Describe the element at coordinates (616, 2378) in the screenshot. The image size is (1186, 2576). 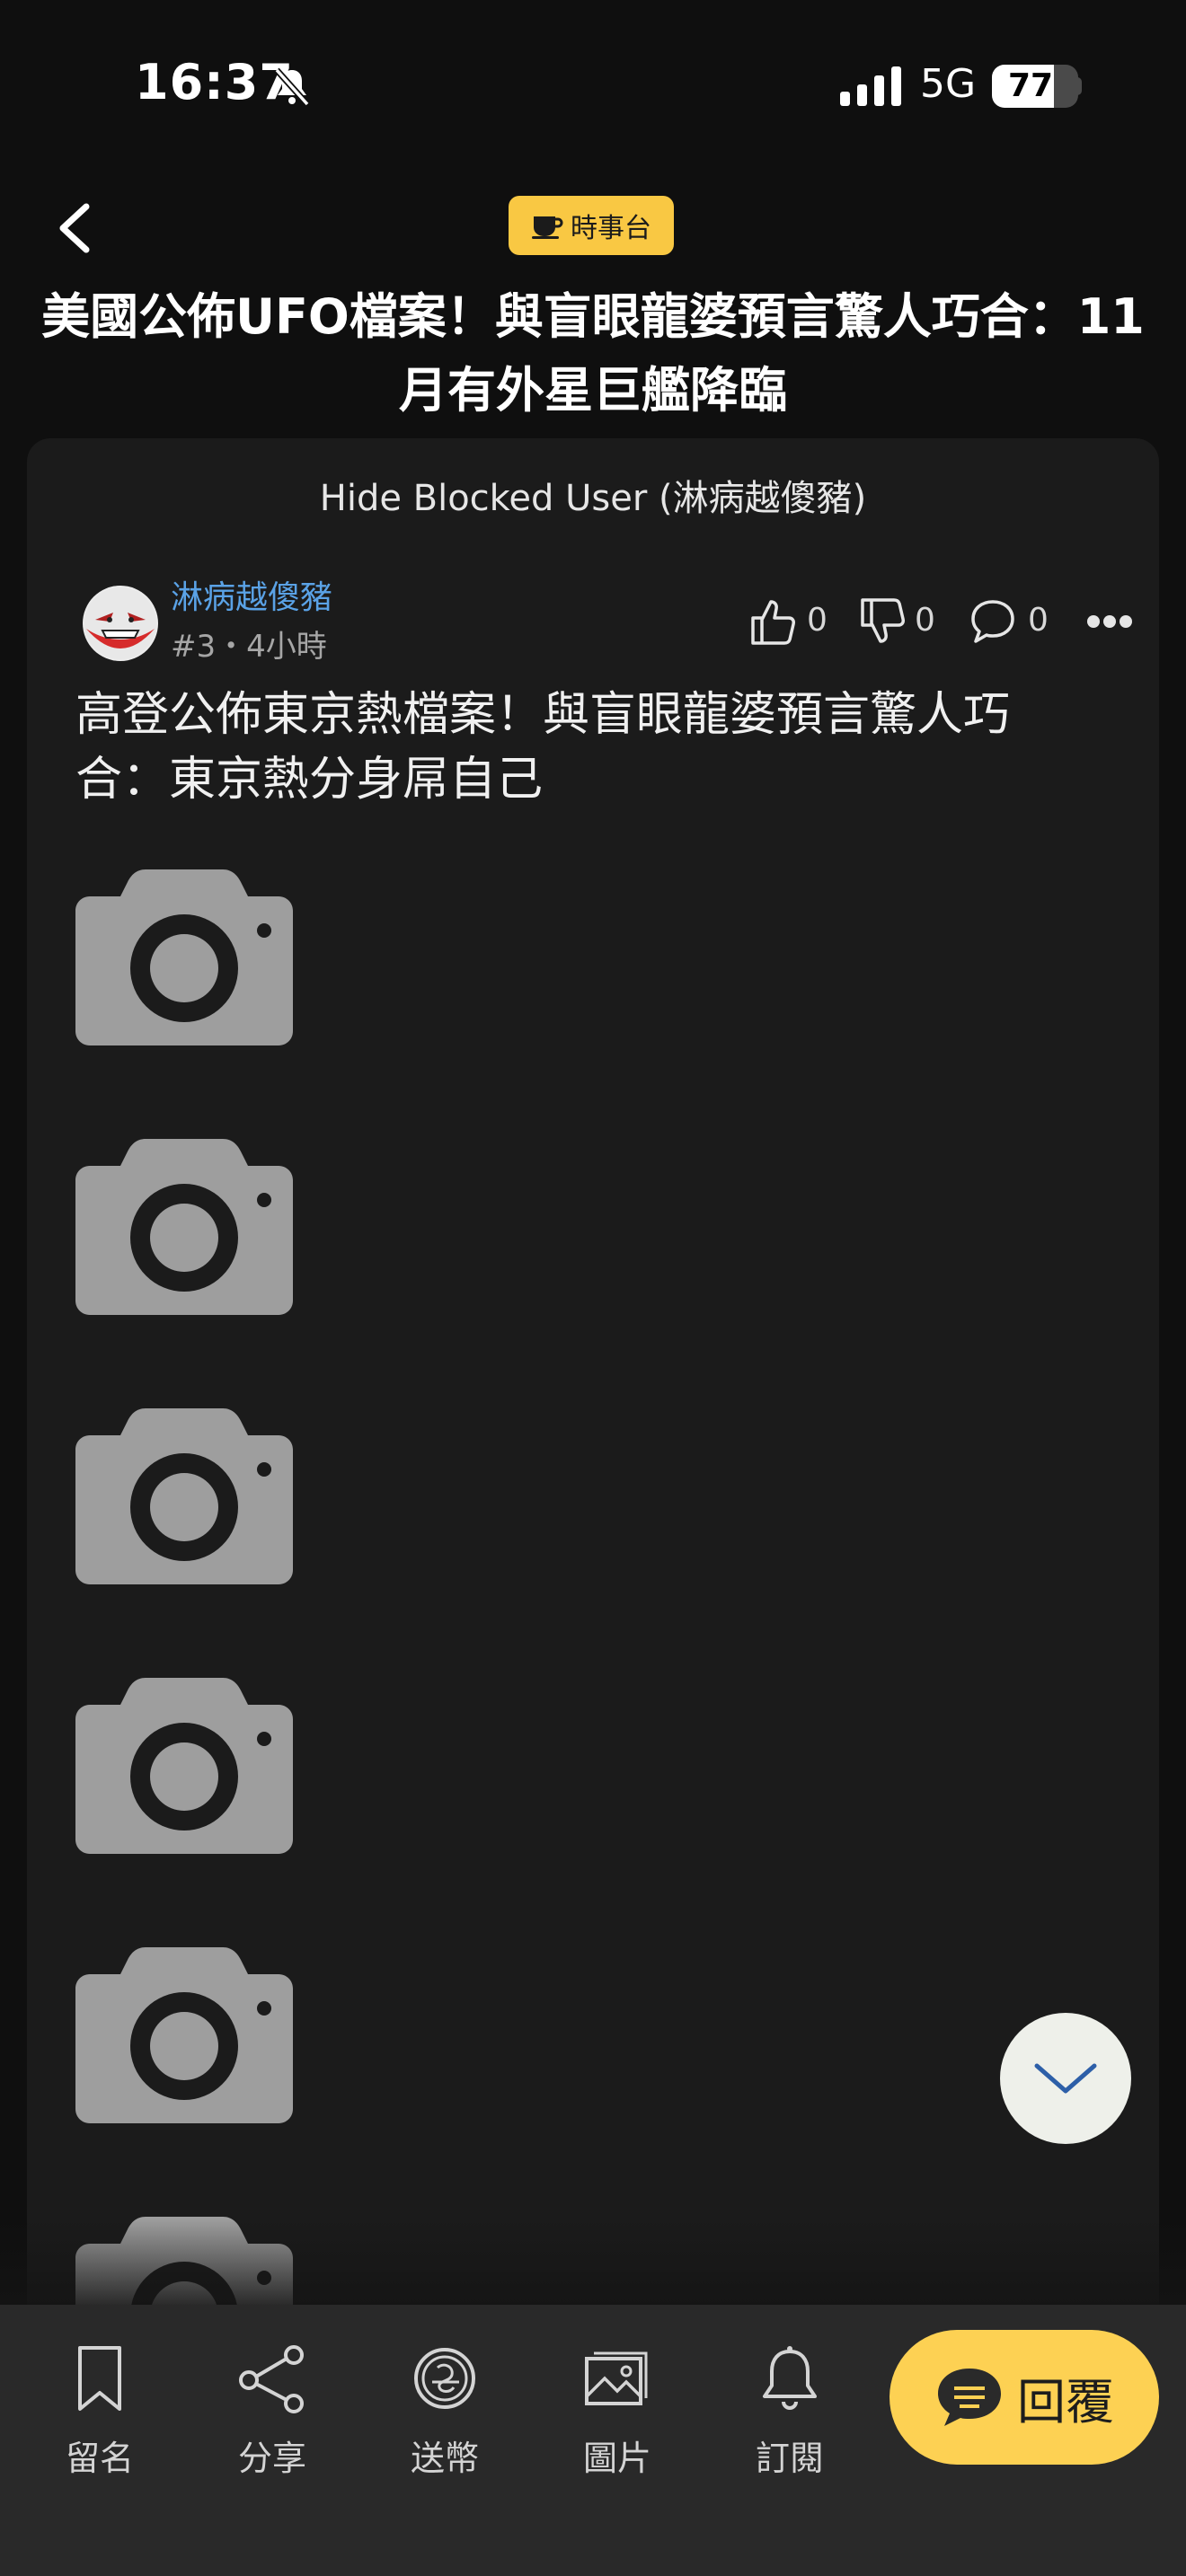
I see `images-icon` at that location.